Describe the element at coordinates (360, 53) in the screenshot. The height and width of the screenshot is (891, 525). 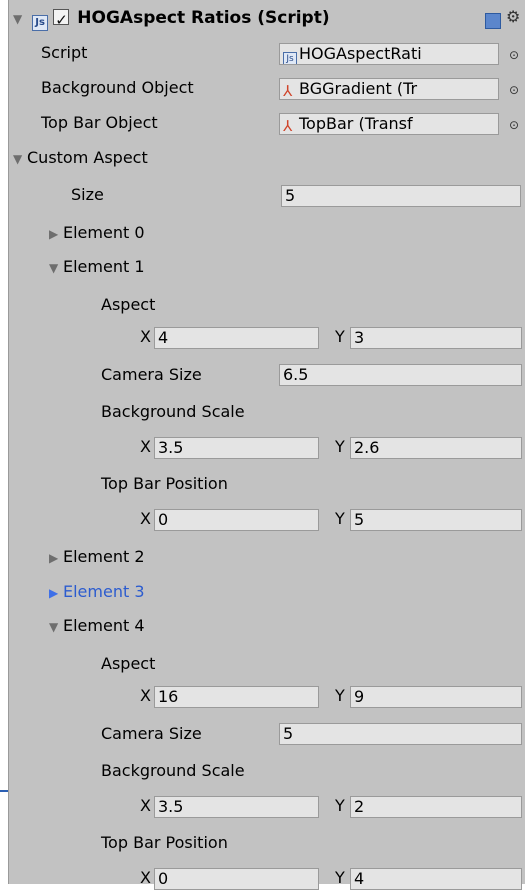
I see `script-field-value: HOGAspectRati` at that location.